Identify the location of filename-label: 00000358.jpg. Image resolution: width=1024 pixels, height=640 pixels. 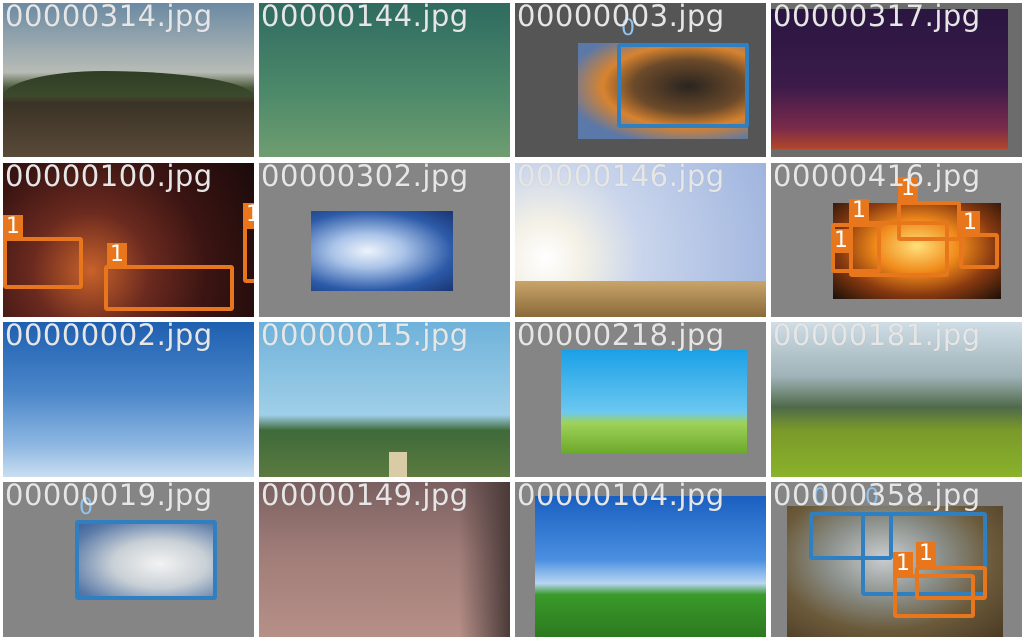
(877, 497).